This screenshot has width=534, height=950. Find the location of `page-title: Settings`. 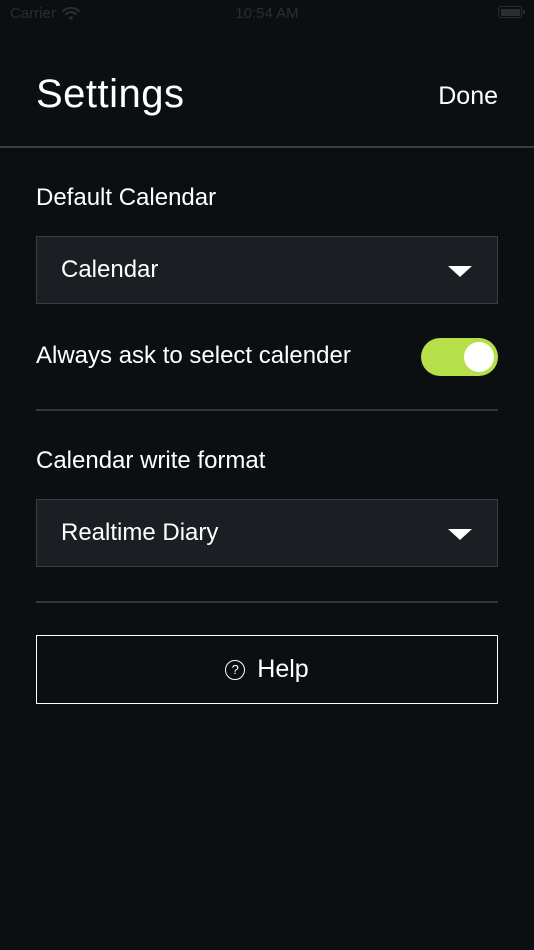

page-title: Settings is located at coordinates (110, 94).